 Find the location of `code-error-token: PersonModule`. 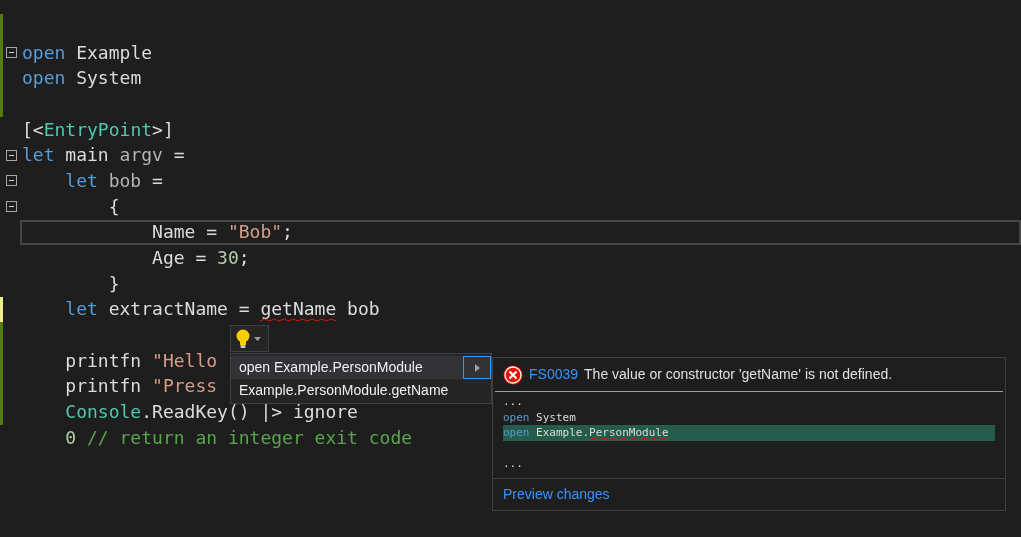

code-error-token: PersonModule is located at coordinates (629, 433).